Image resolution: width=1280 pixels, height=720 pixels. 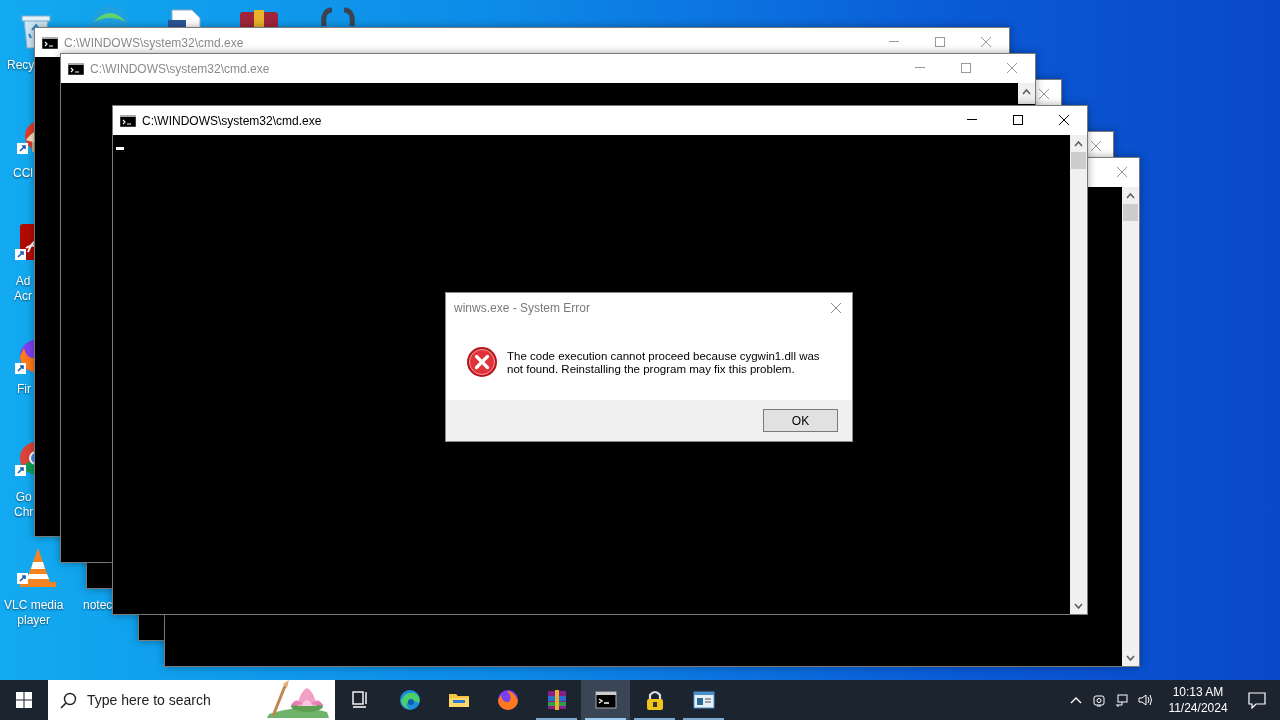 What do you see at coordinates (24, 389) in the screenshot?
I see `icon-label: Fir` at bounding box center [24, 389].